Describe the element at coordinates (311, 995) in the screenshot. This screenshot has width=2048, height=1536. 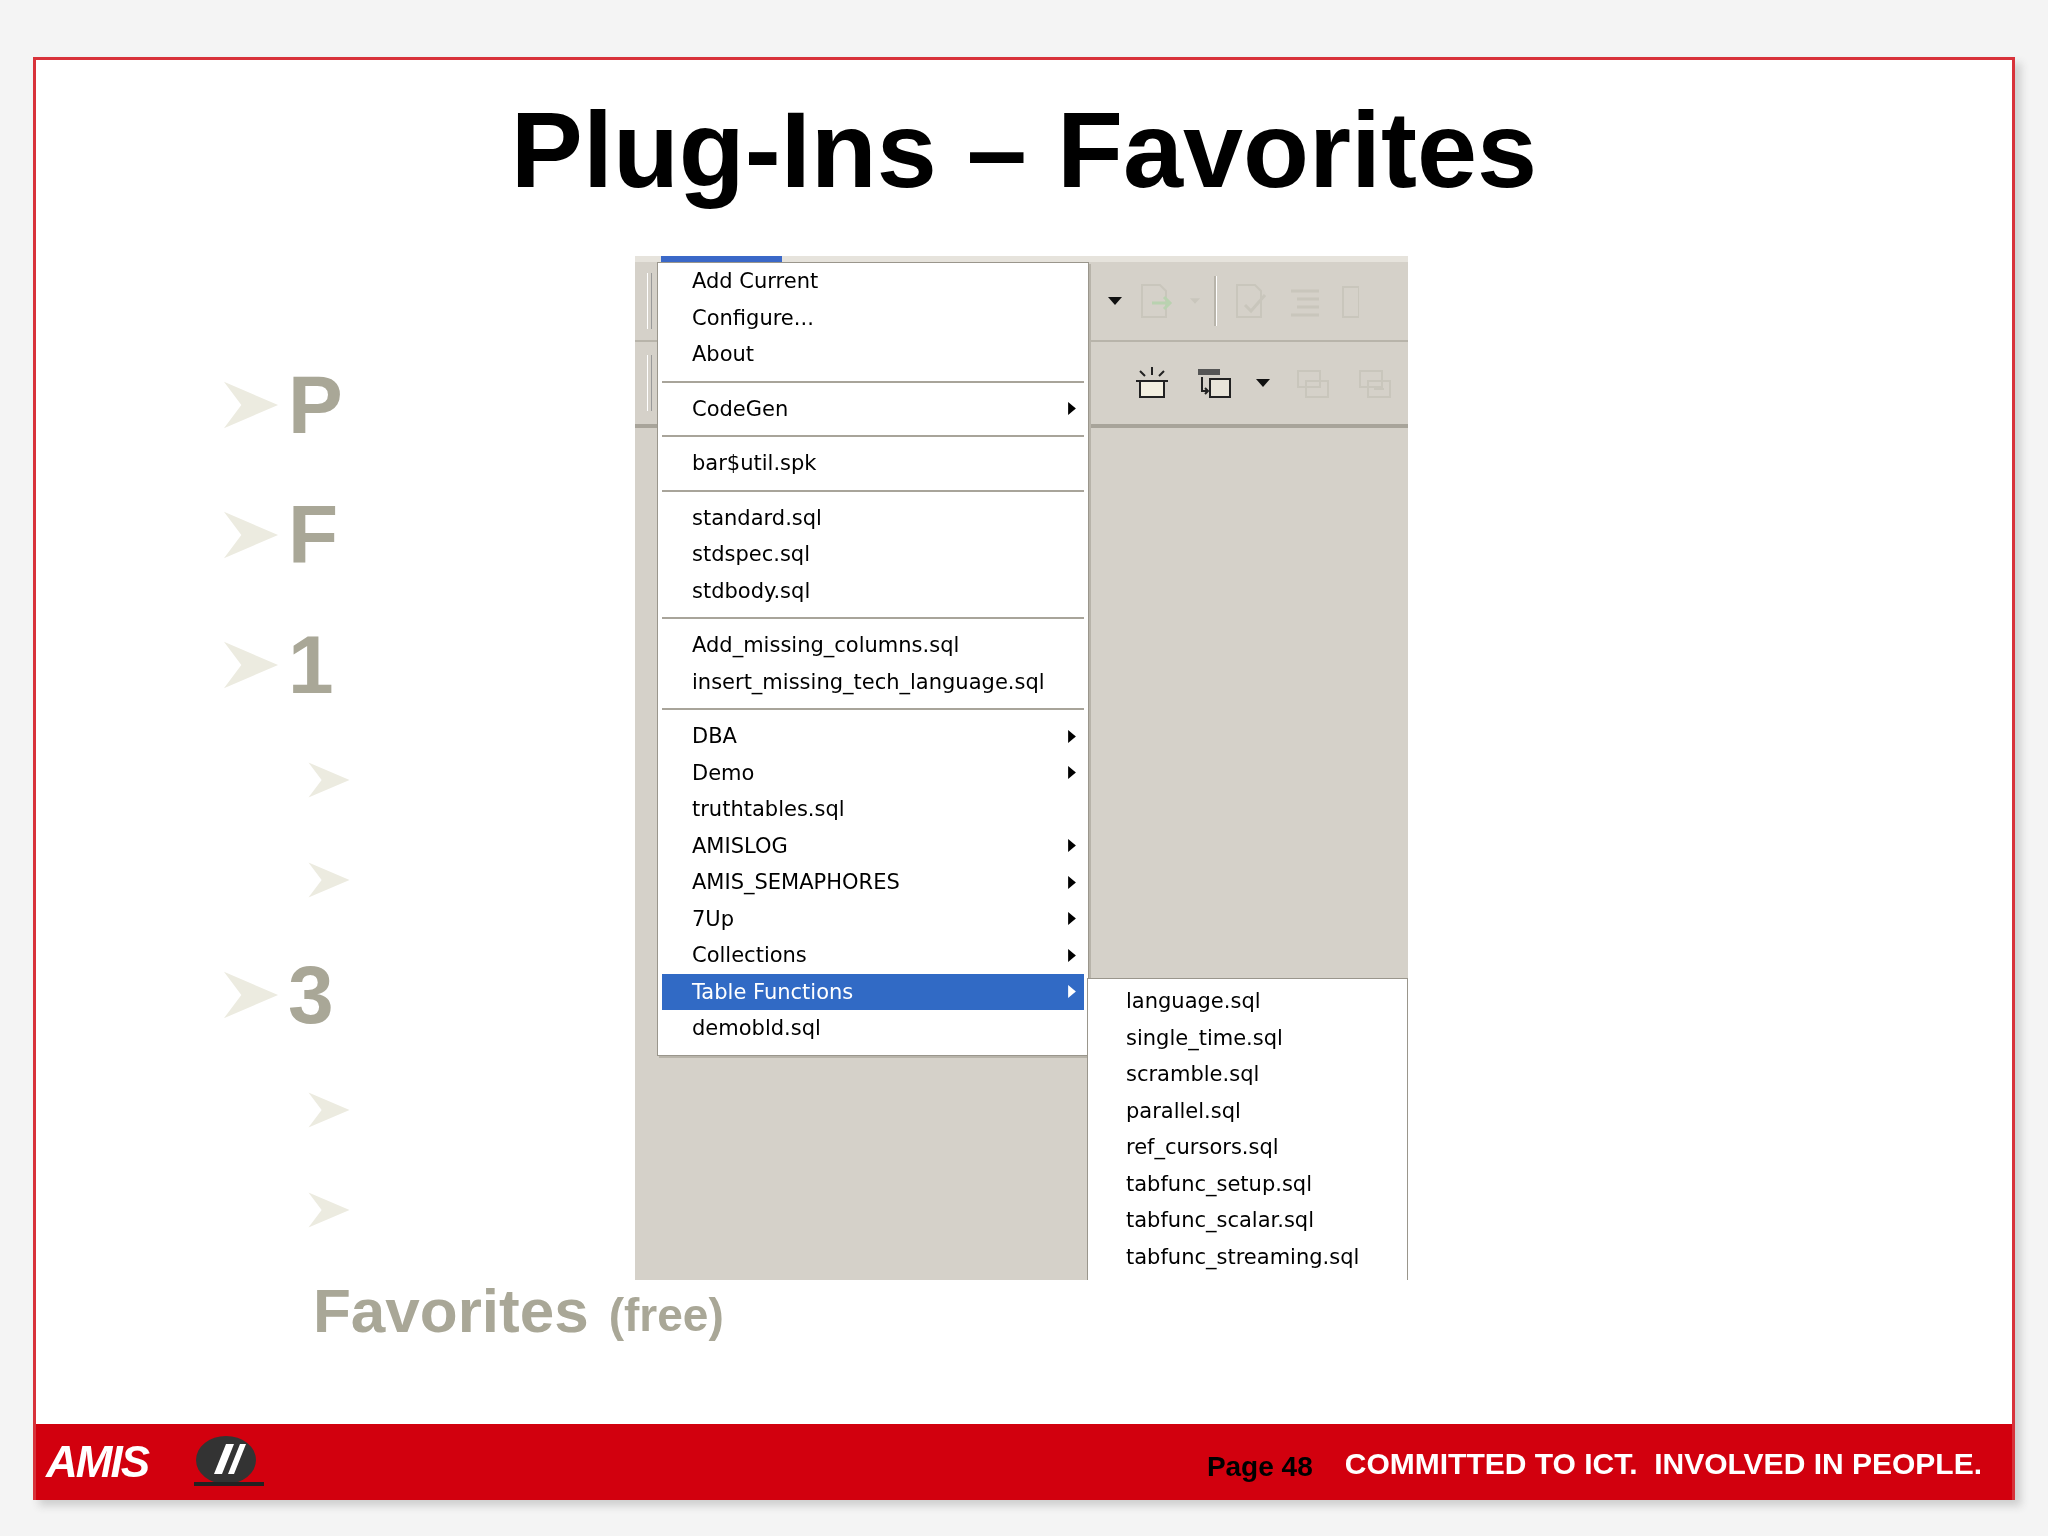
I see `bullet-text: 3` at that location.